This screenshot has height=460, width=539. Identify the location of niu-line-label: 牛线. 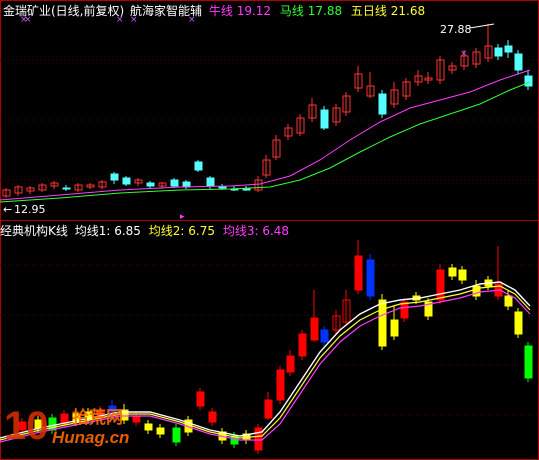
(220, 11).